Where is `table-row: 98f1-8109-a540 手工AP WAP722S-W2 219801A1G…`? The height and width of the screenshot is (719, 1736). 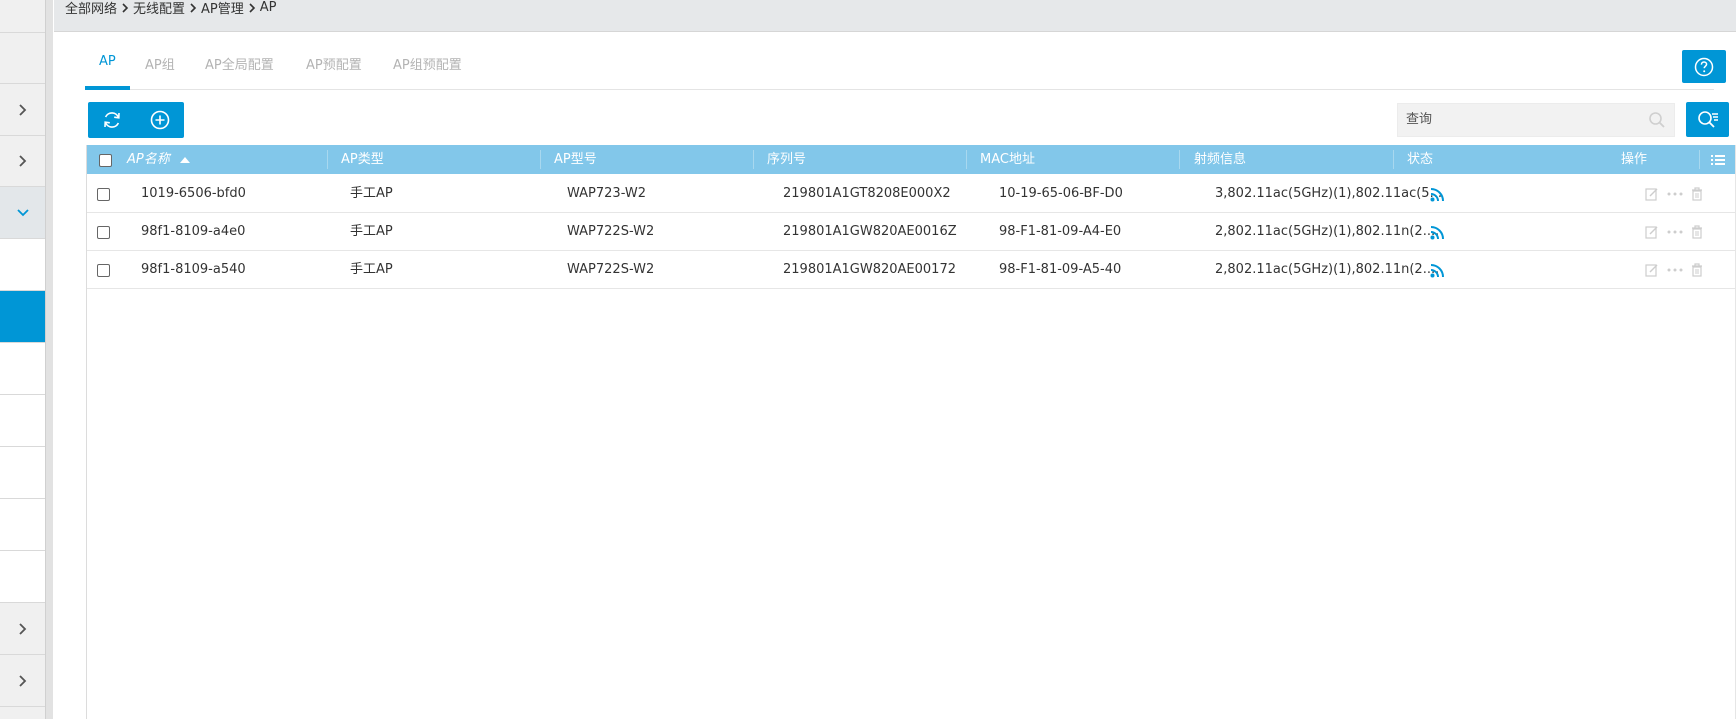 table-row: 98f1-8109-a540 手工AP WAP722S-W2 219801A1G… is located at coordinates (911, 270).